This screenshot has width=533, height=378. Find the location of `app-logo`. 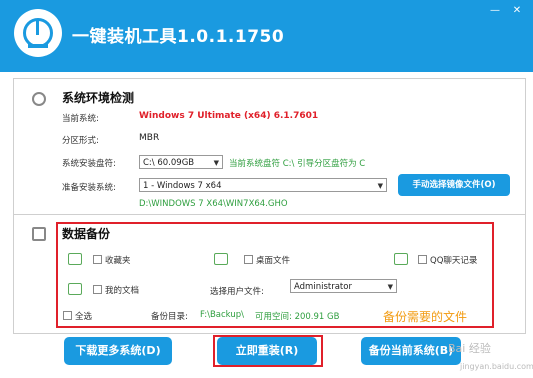

app-logo is located at coordinates (38, 33).